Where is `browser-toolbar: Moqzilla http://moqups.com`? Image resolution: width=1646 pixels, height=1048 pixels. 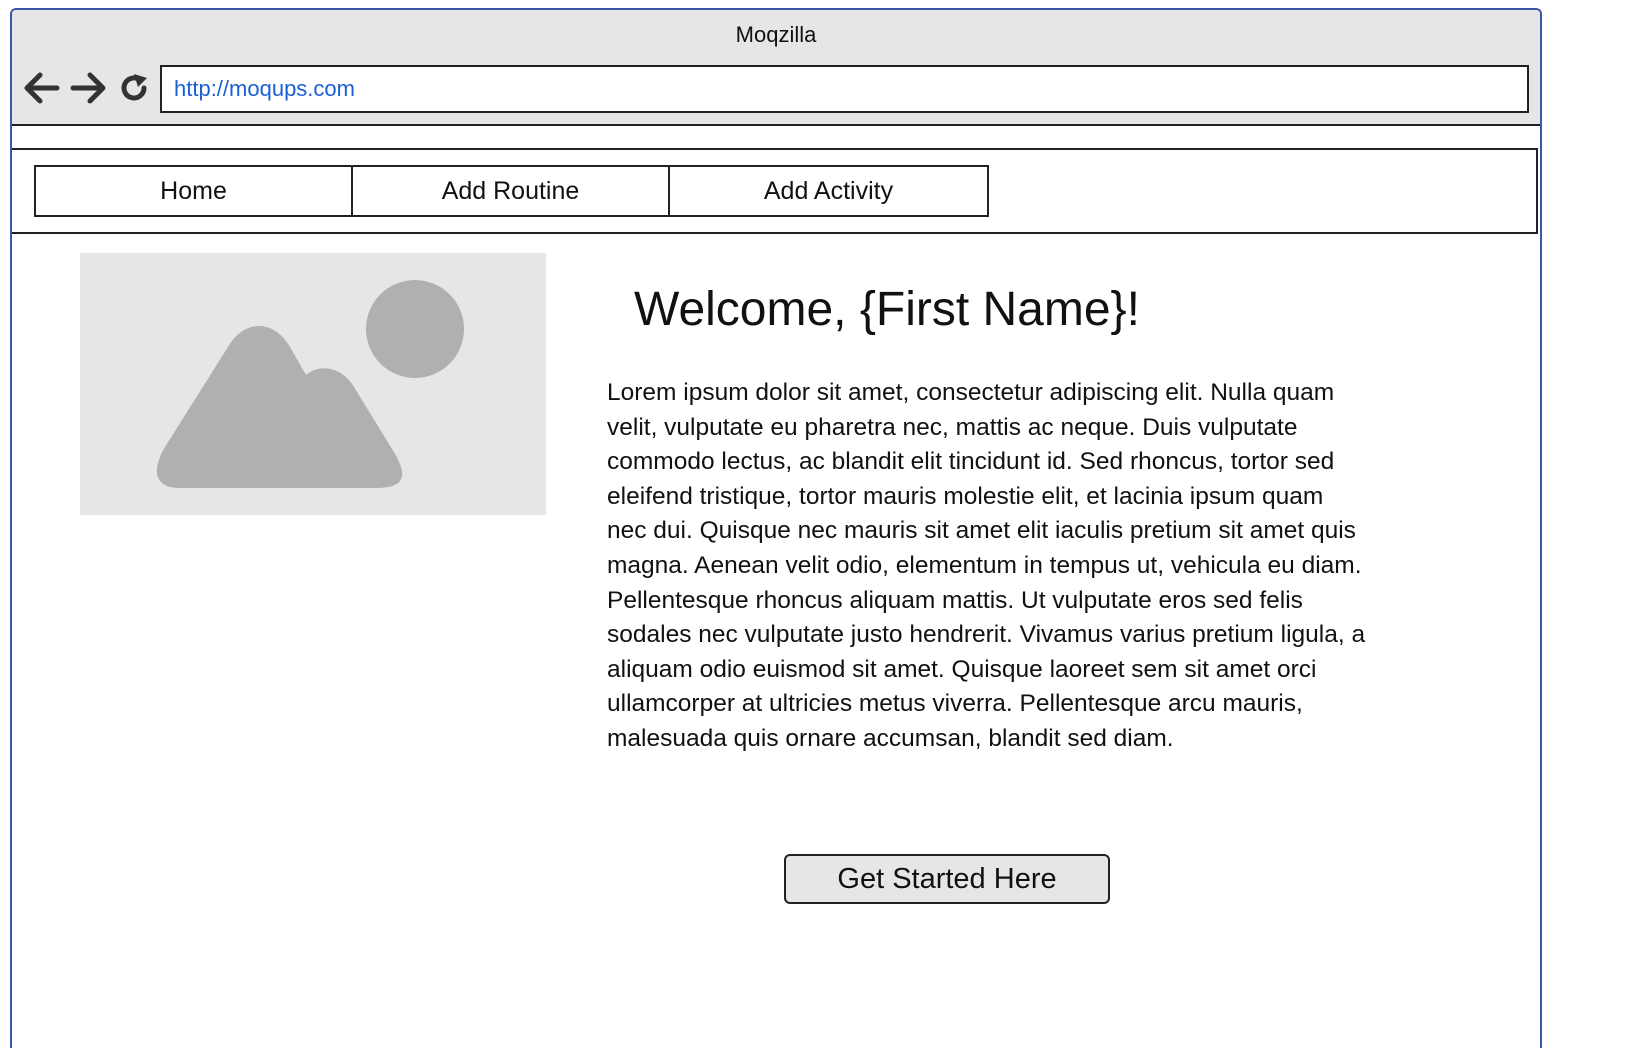
browser-toolbar: Moqzilla http://moqups.com is located at coordinates (776, 68).